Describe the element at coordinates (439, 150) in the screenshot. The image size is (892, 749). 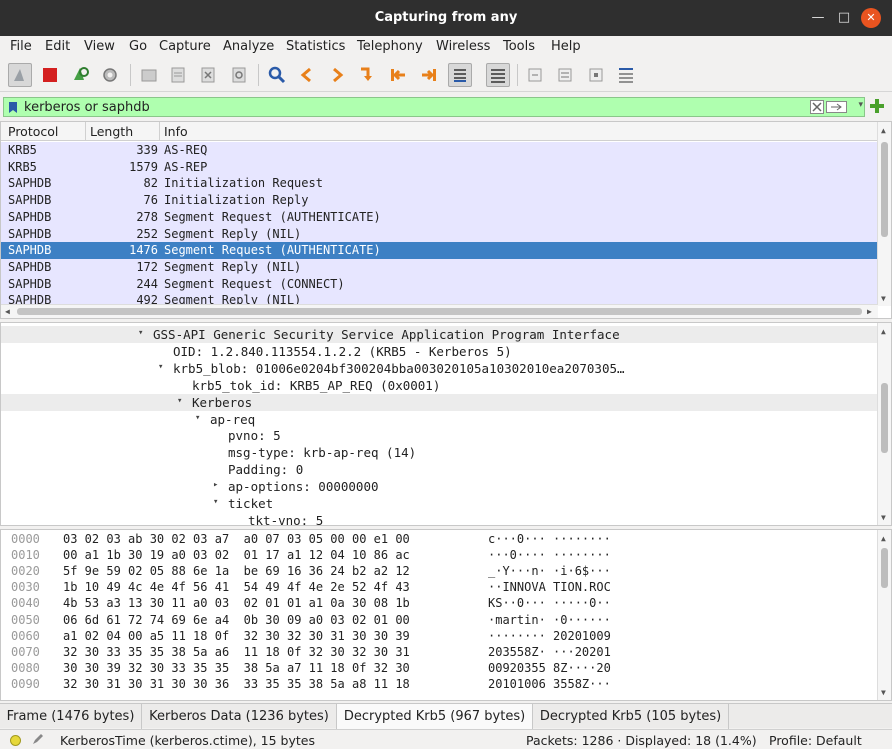
I see `packet-row: KRB5 339 AS-REQ` at that location.